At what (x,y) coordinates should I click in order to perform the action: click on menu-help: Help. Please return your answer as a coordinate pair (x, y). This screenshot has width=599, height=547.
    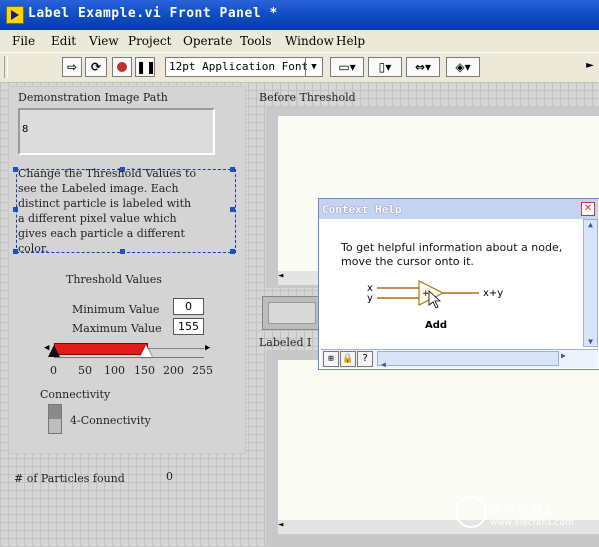
    Looking at the image, I should click on (350, 41).